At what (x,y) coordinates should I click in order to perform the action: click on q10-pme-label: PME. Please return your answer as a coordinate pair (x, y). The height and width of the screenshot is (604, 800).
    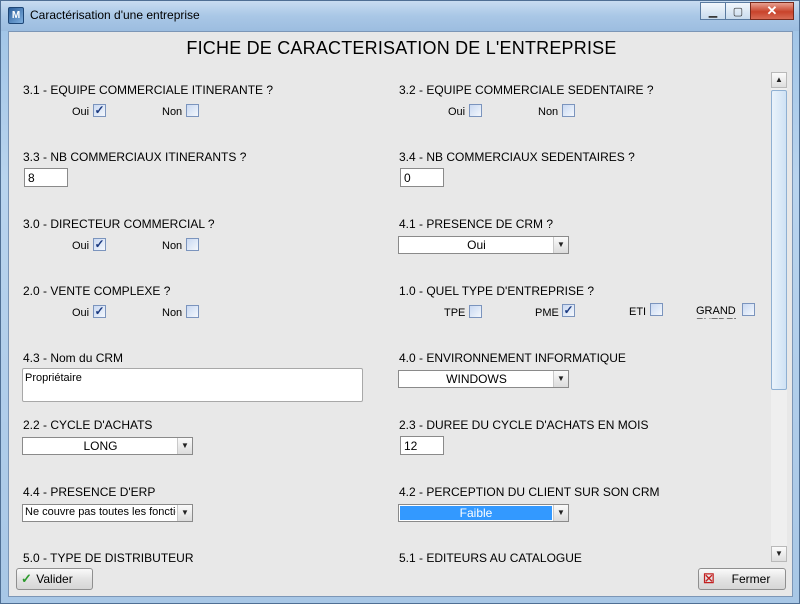
    Looking at the image, I should click on (547, 313).